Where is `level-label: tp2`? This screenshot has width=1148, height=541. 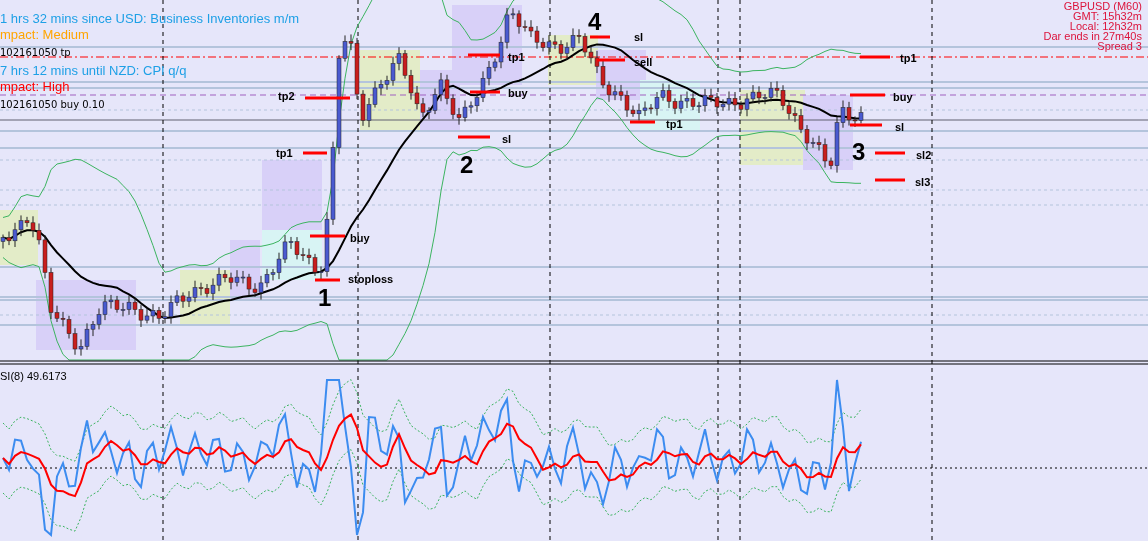
level-label: tp2 is located at coordinates (286, 96).